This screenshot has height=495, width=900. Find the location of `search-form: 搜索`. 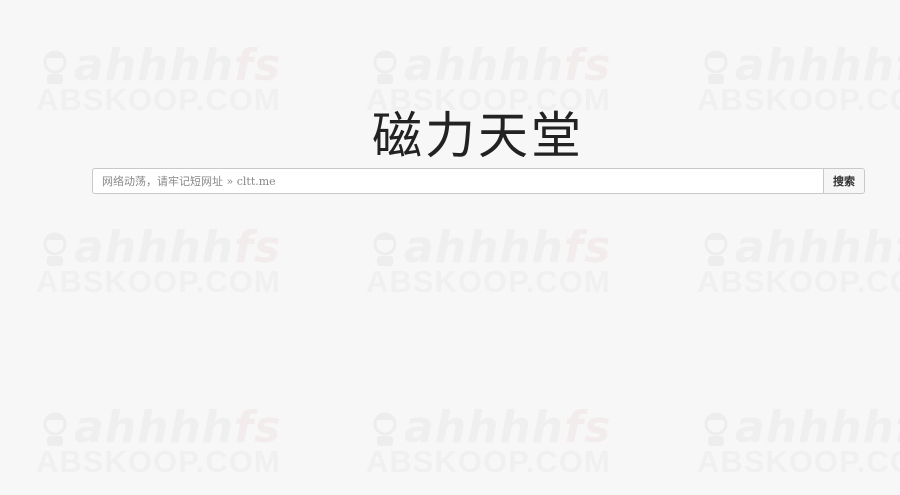

search-form: 搜索 is located at coordinates (478, 181).